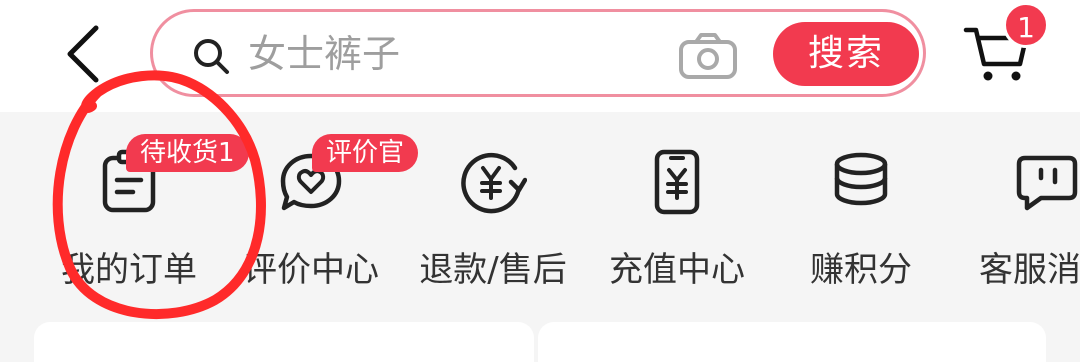  What do you see at coordinates (1047, 183) in the screenshot?
I see `service-message-icon` at bounding box center [1047, 183].